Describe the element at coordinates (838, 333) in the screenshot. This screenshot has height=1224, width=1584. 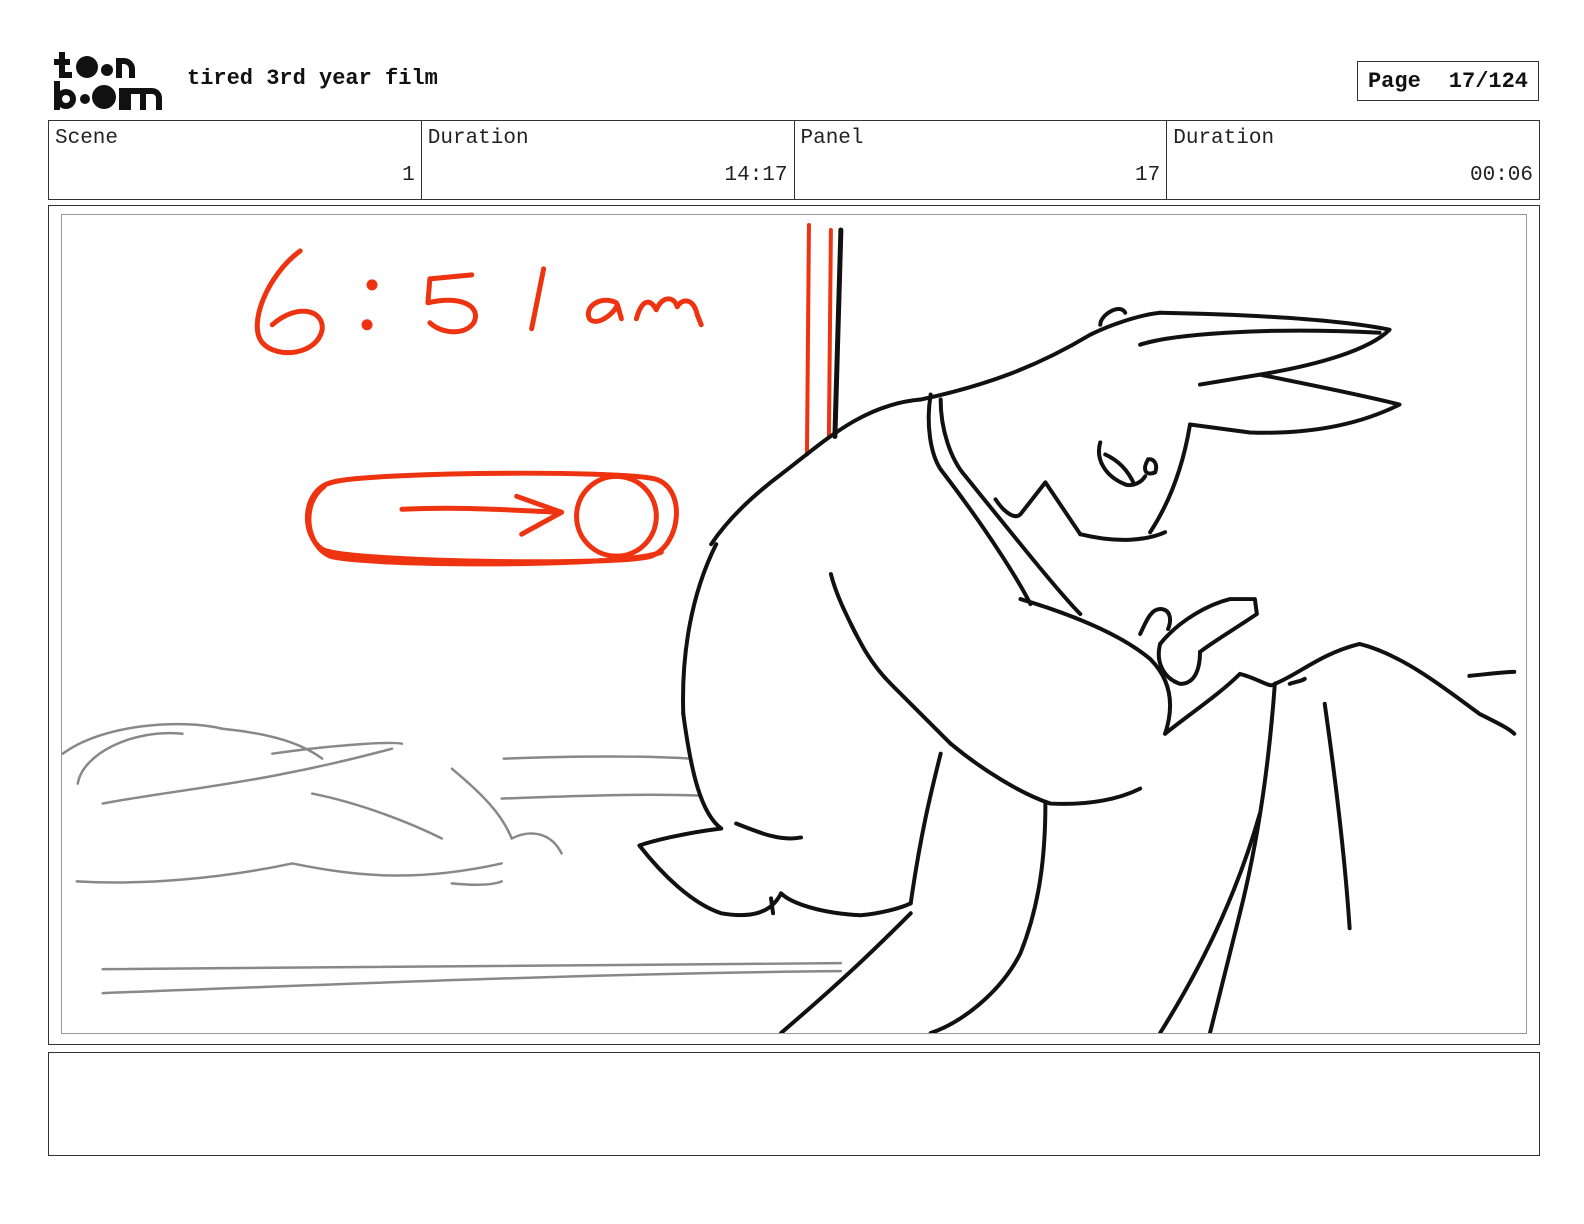
I see `pole-dark-edge` at that location.